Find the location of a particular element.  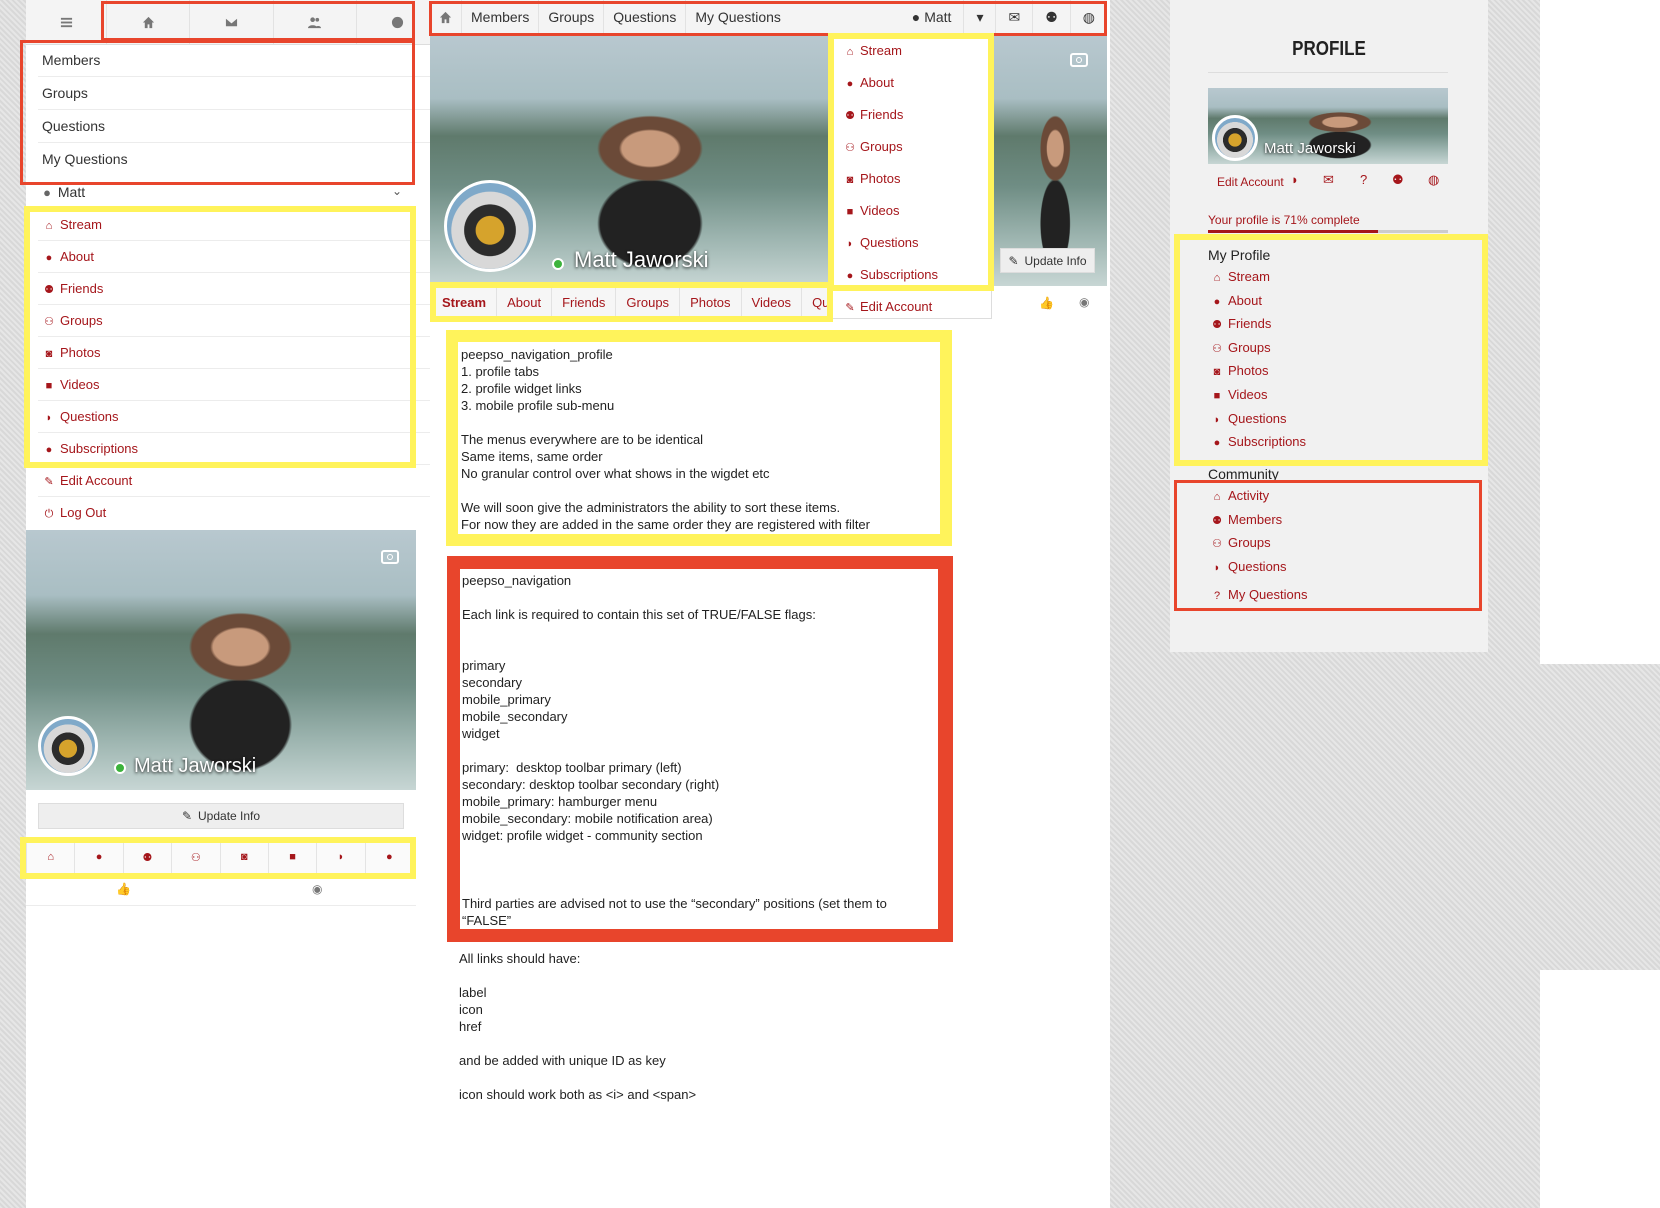

mobile-messages-button is located at coordinates (232, 22).